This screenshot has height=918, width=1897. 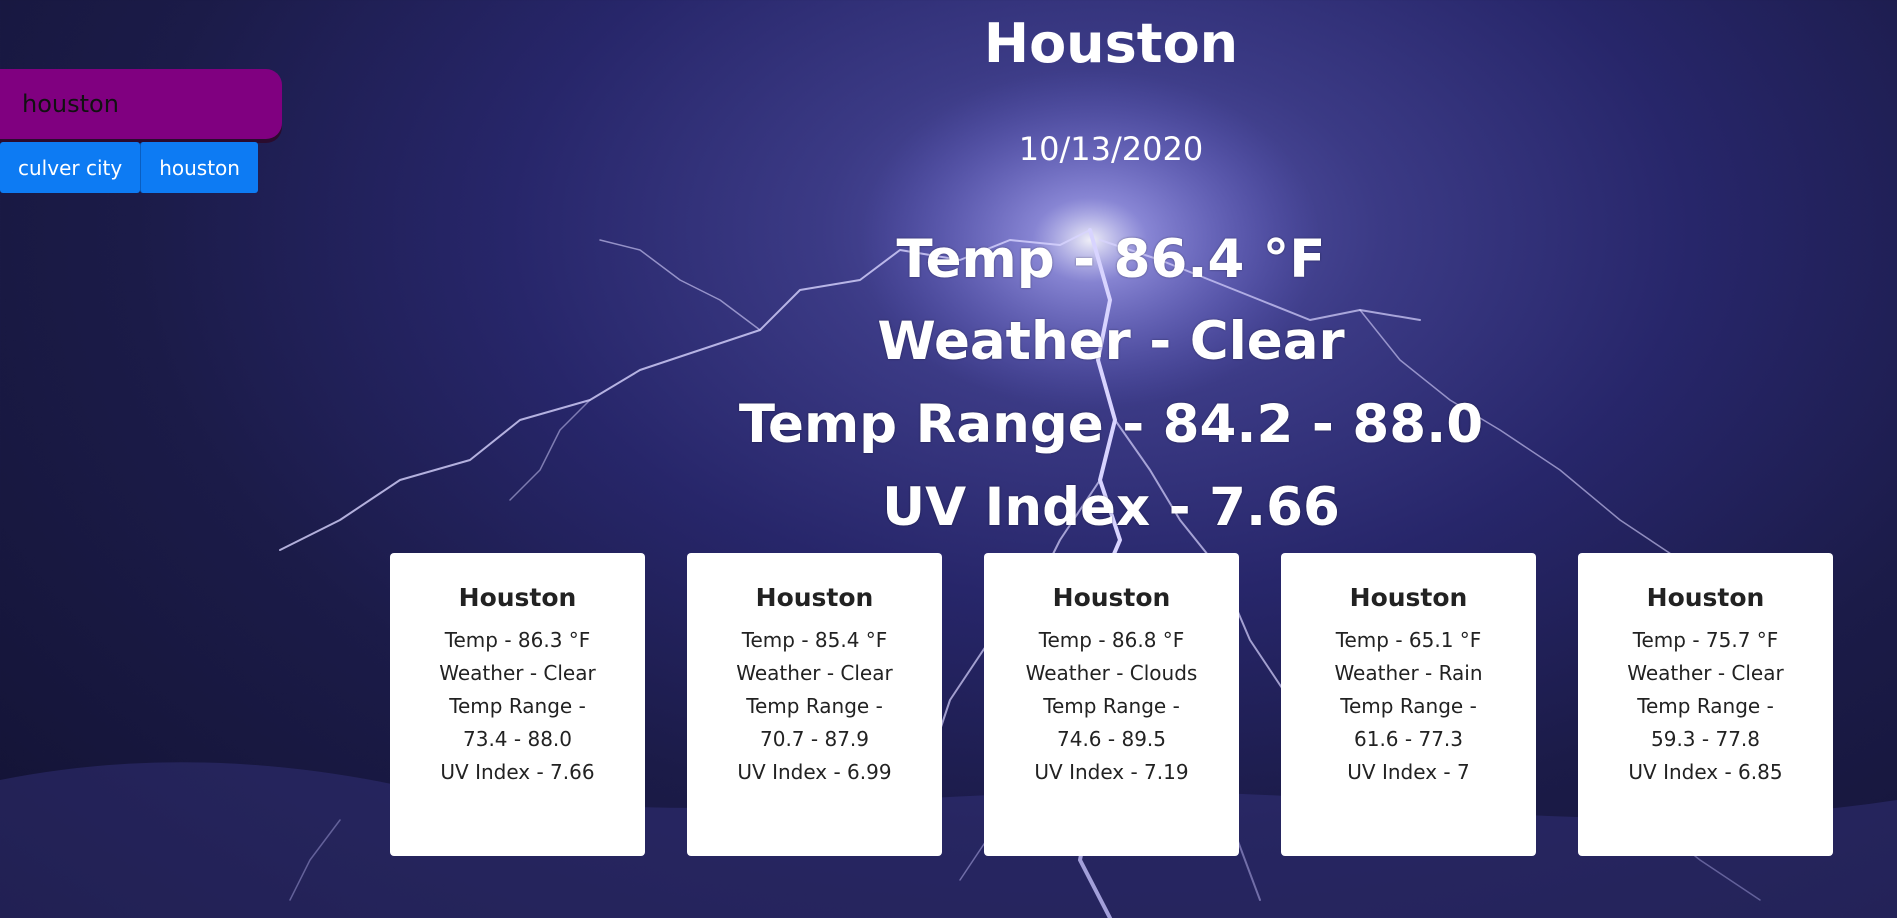 What do you see at coordinates (1111, 424) in the screenshot?
I see `current-temp-range: Temp Range - 84.2 - 88.0` at bounding box center [1111, 424].